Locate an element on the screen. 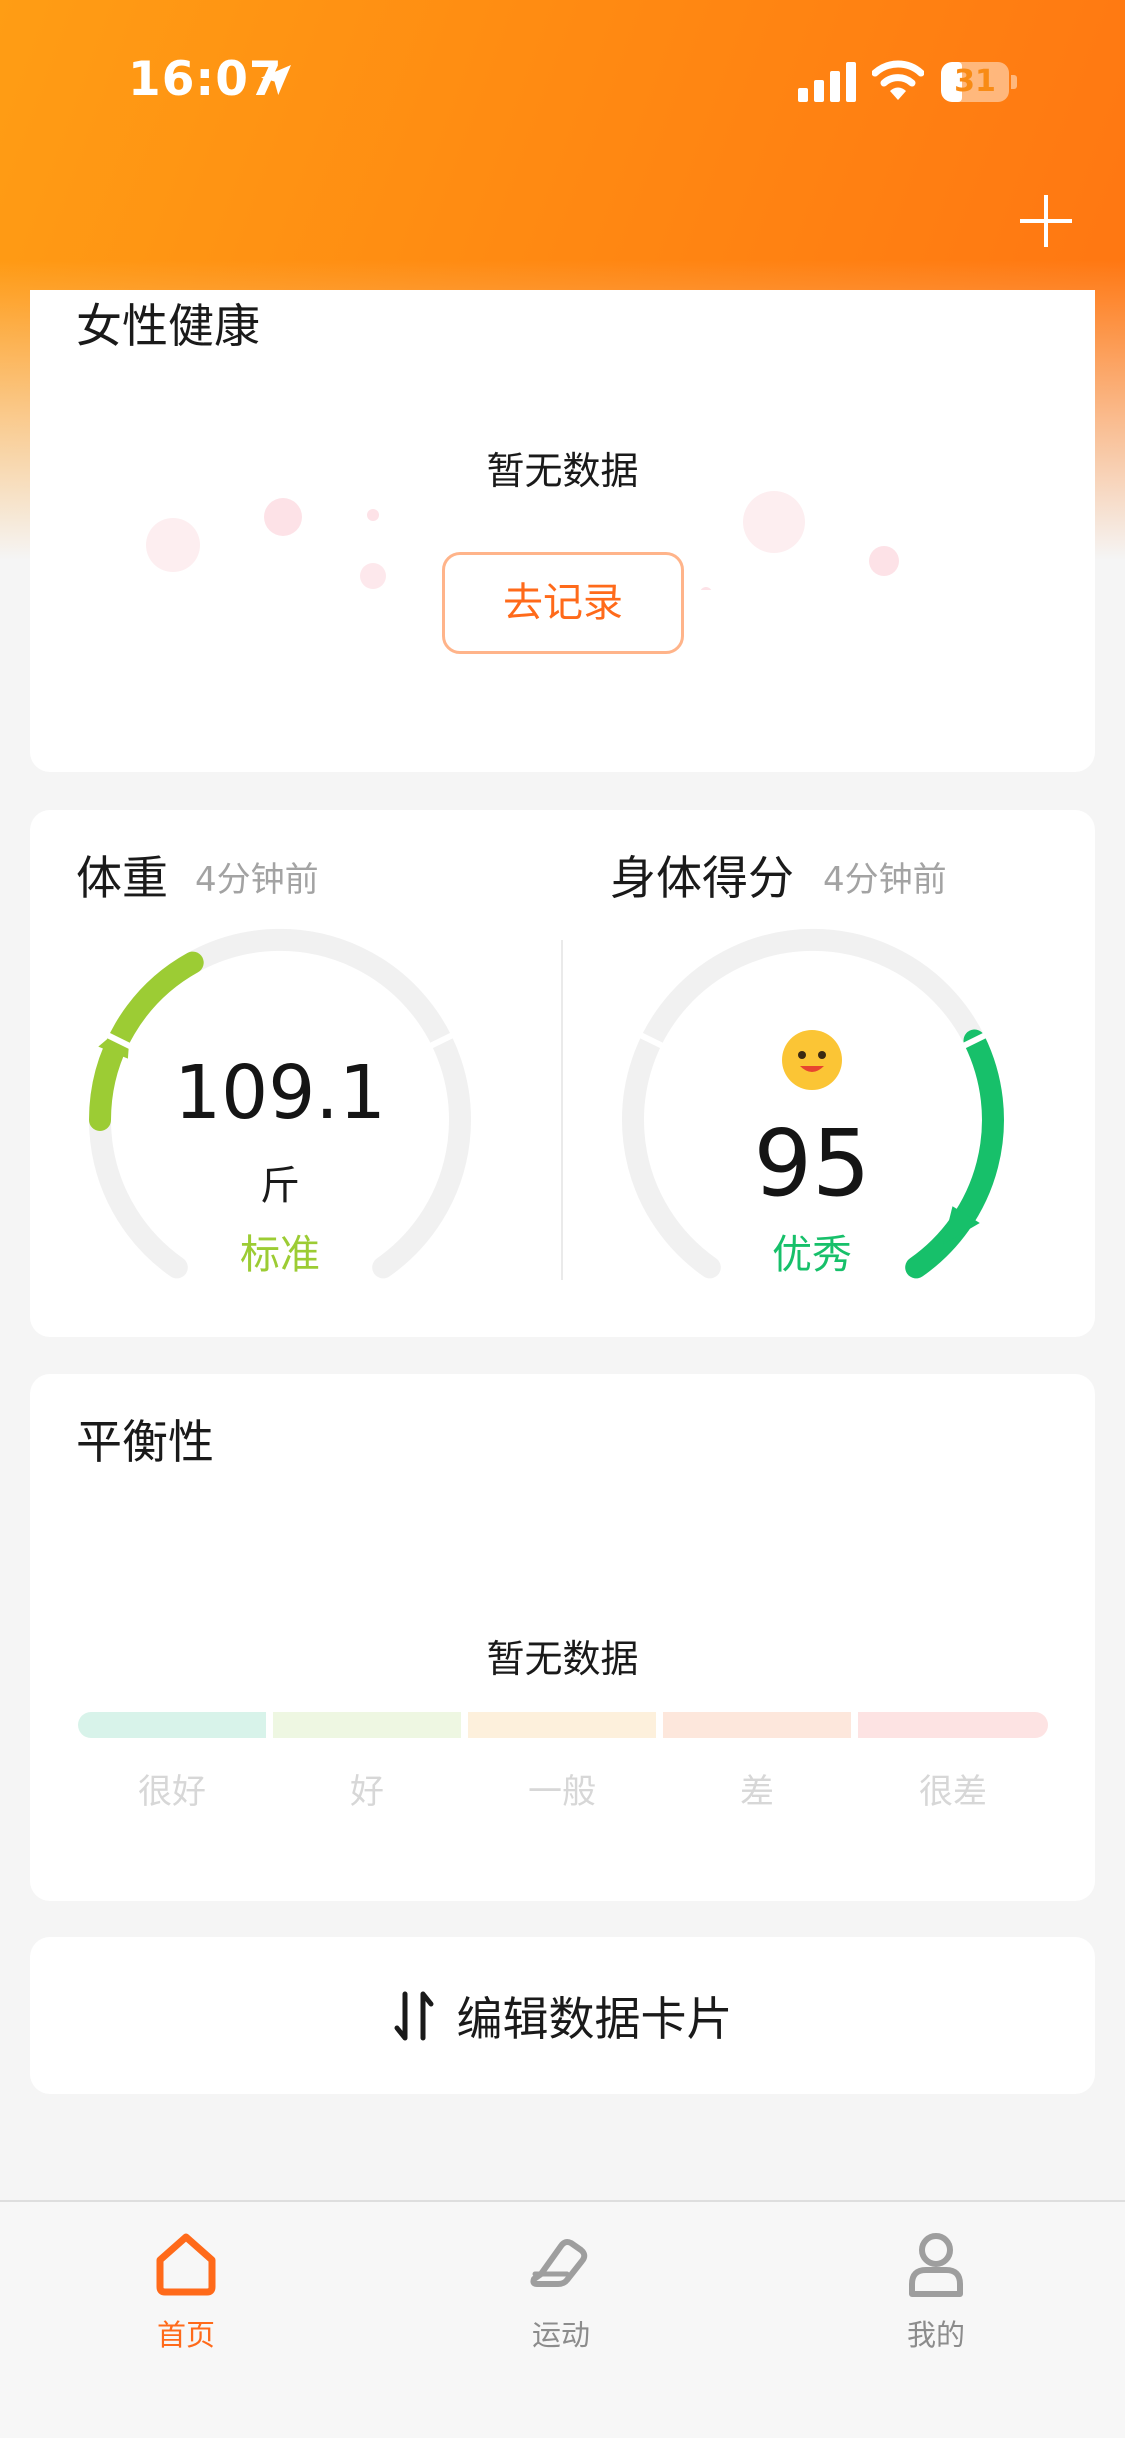 This screenshot has width=1125, height=2438. tab-sport-label: 运动 is located at coordinates (560, 2335).